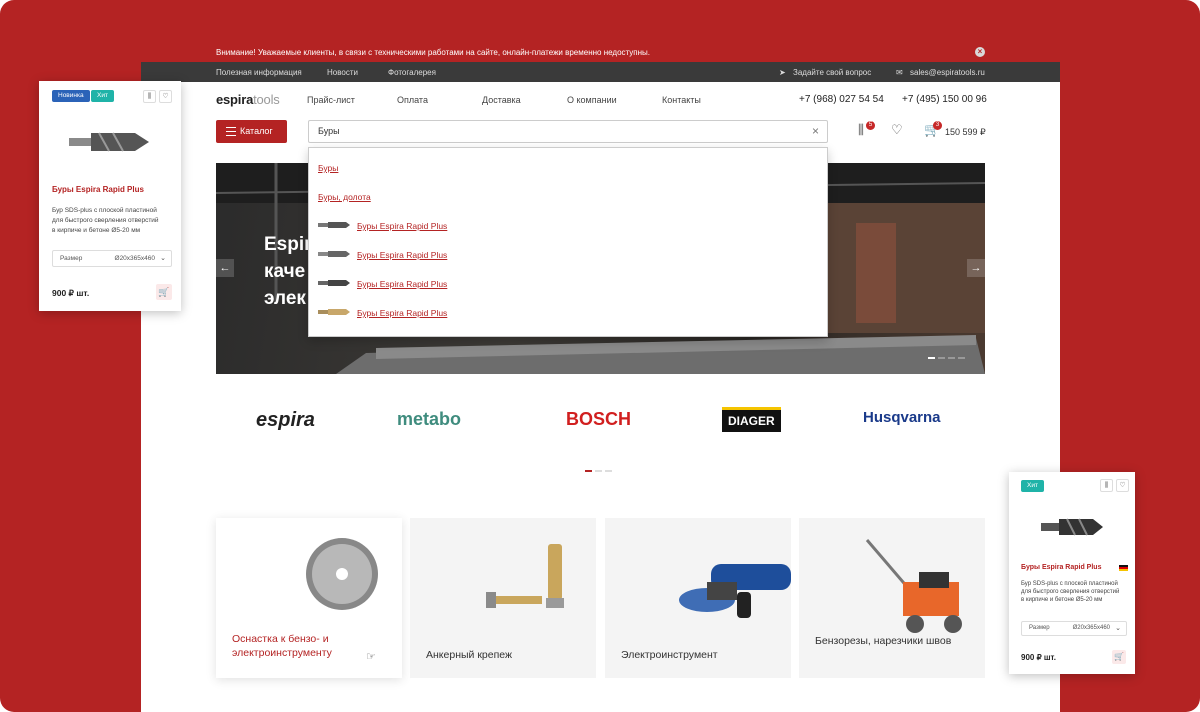  Describe the element at coordinates (342, 574) in the screenshot. I see `saw-blade-image` at that location.